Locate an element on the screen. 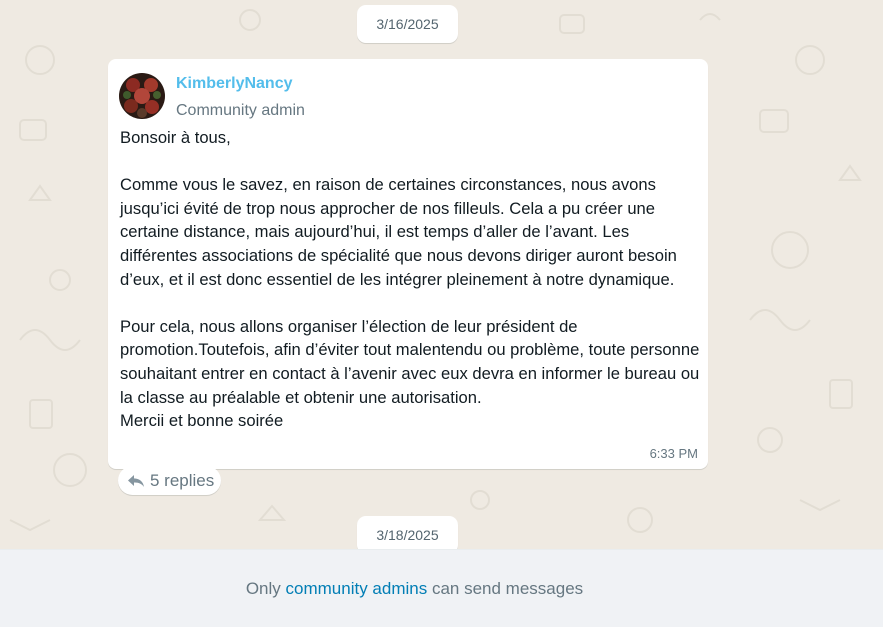 The width and height of the screenshot is (883, 627). message-time: 6:33 PM is located at coordinates (673, 453).